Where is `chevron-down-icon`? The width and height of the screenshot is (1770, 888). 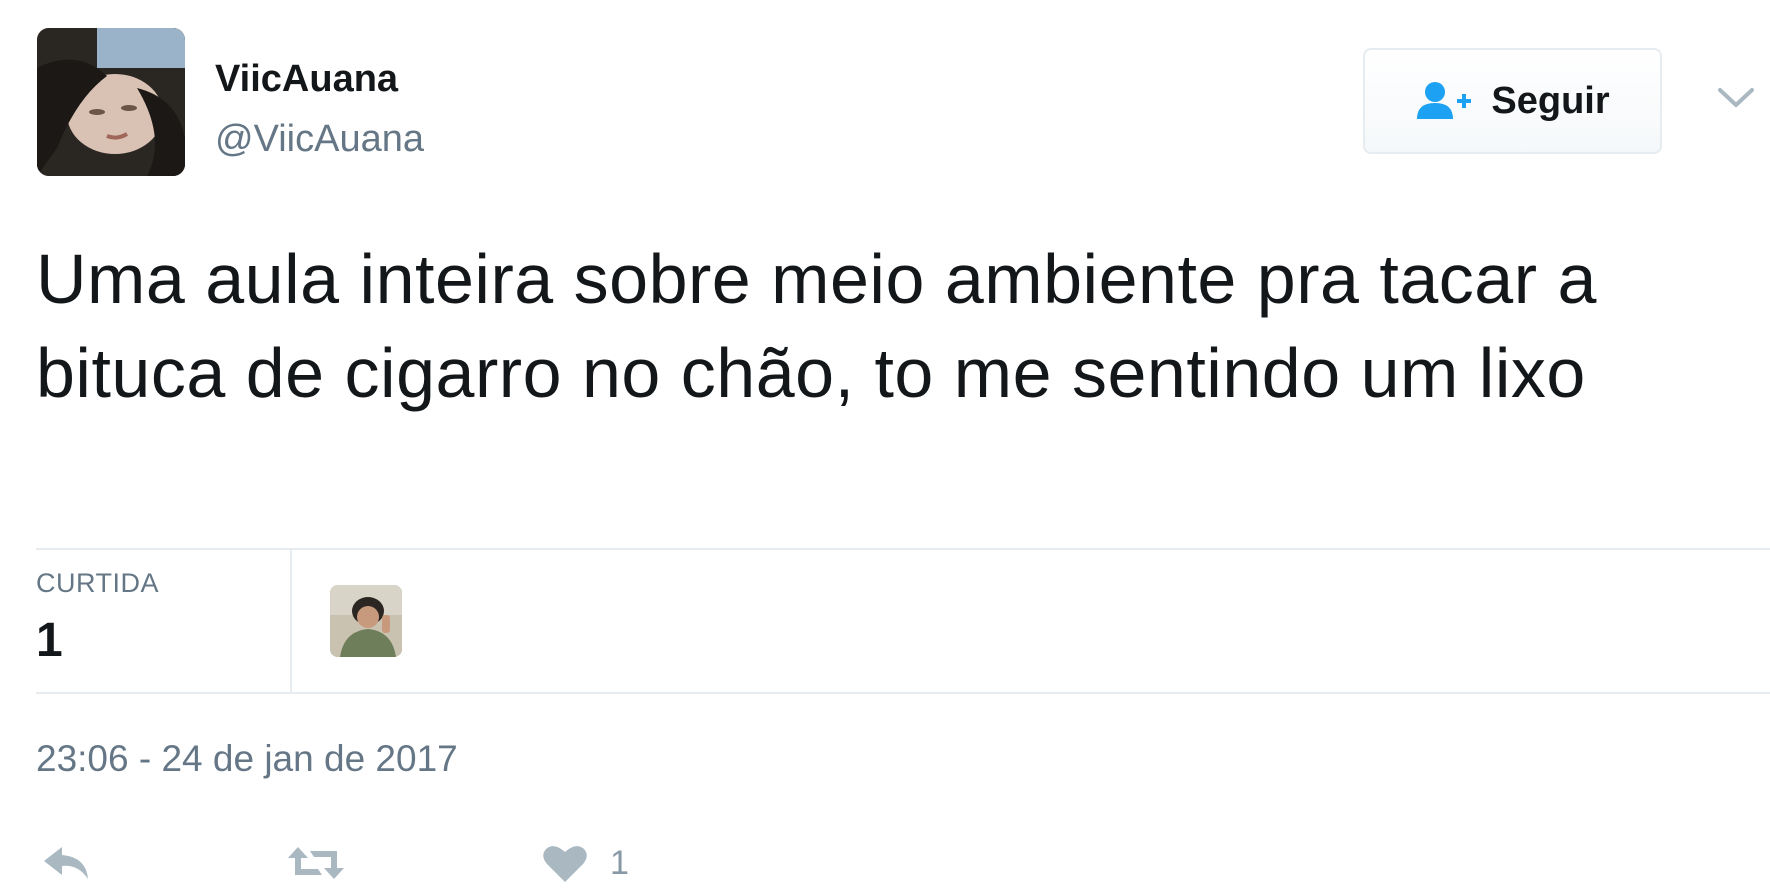
chevron-down-icon is located at coordinates (1736, 98).